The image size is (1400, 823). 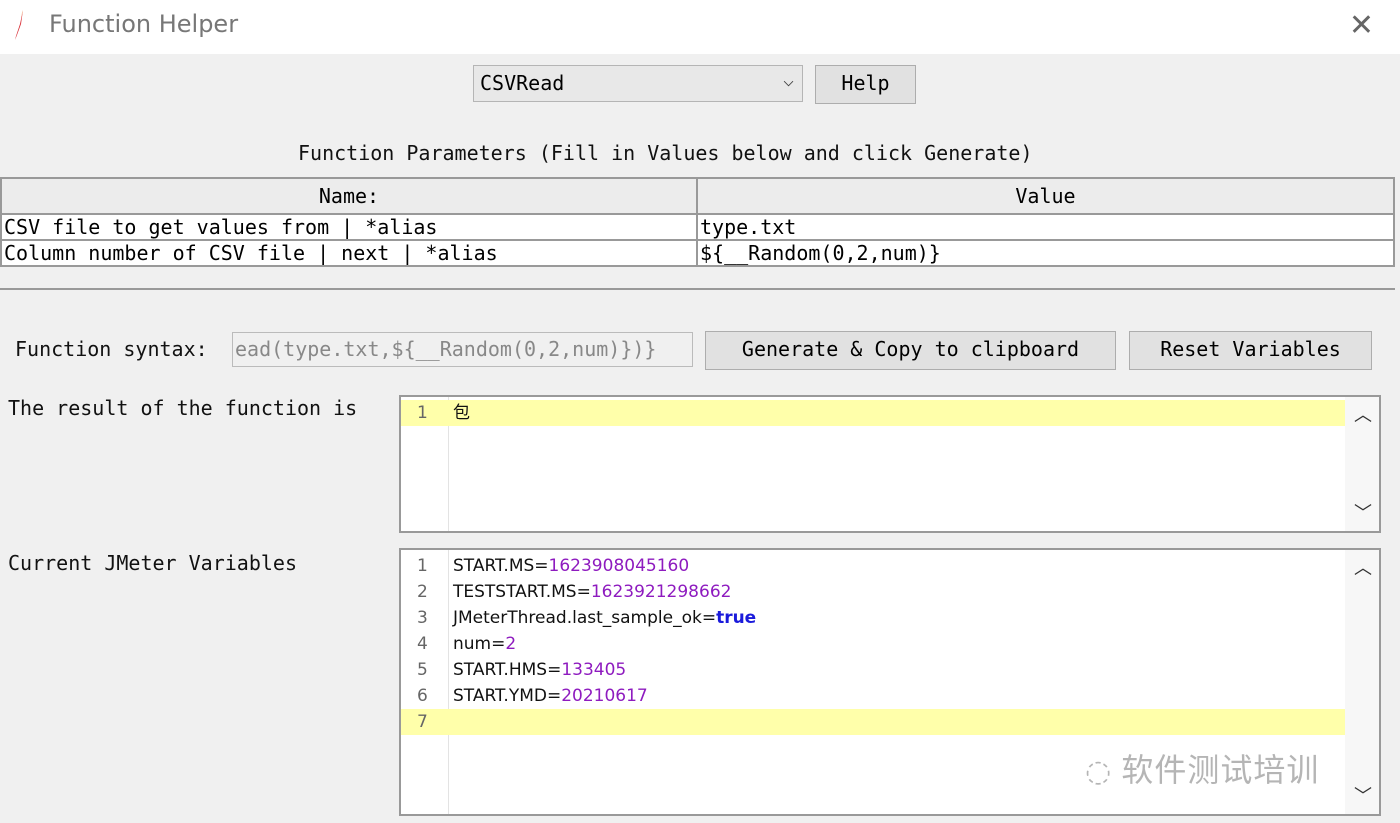 What do you see at coordinates (890, 464) in the screenshot?
I see `result-editor: 1包 ︿ ﹀` at bounding box center [890, 464].